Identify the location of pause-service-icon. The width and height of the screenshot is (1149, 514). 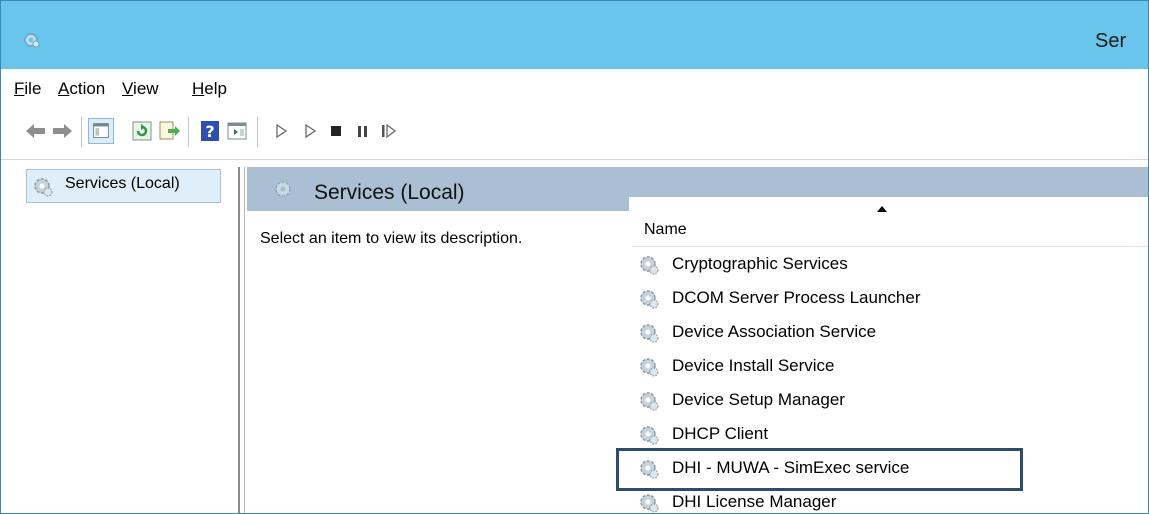
(362, 131).